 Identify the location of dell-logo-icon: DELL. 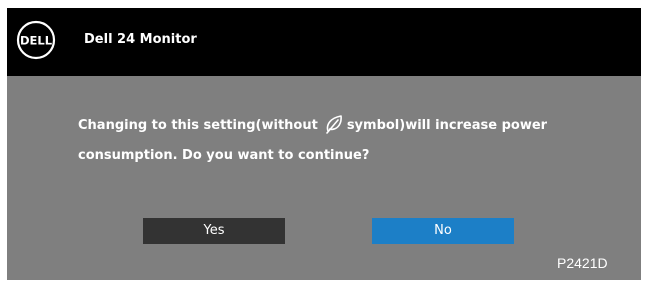
(36, 40).